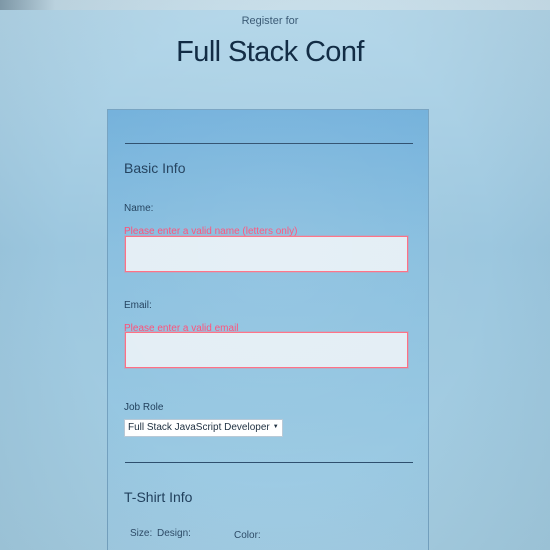 This screenshot has height=550, width=550. Describe the element at coordinates (247, 535) in the screenshot. I see `color-label: Color:` at that location.